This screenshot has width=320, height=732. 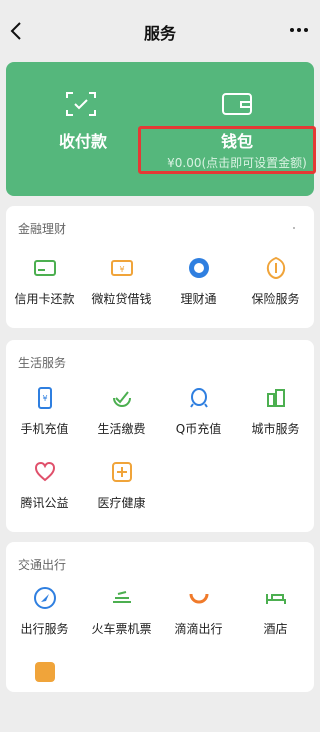 I want to click on collect-pay-button: 收付款, so click(x=83, y=129).